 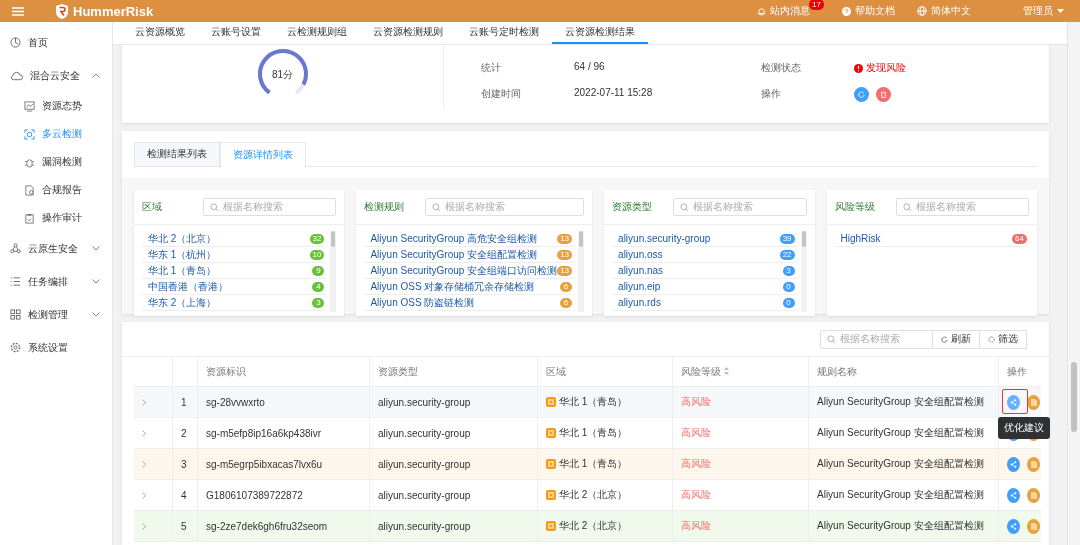 I want to click on nav-tab: 云资源检测规则, so click(x=408, y=33).